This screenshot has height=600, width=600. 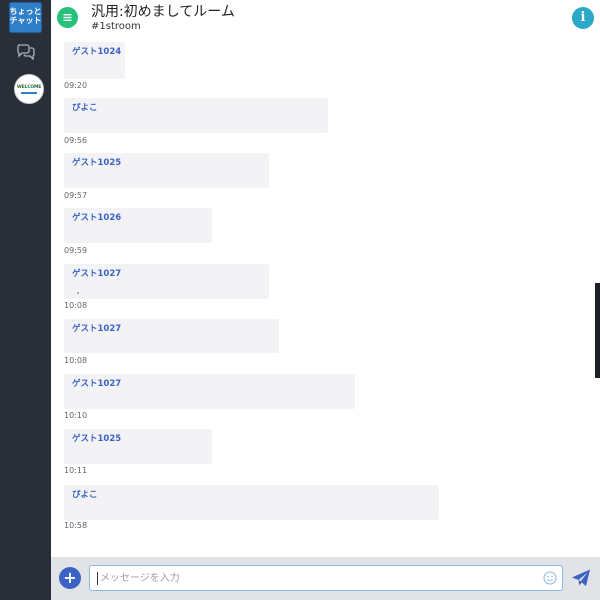 I want to click on app-logo: ちょっと チャット, so click(x=25, y=17).